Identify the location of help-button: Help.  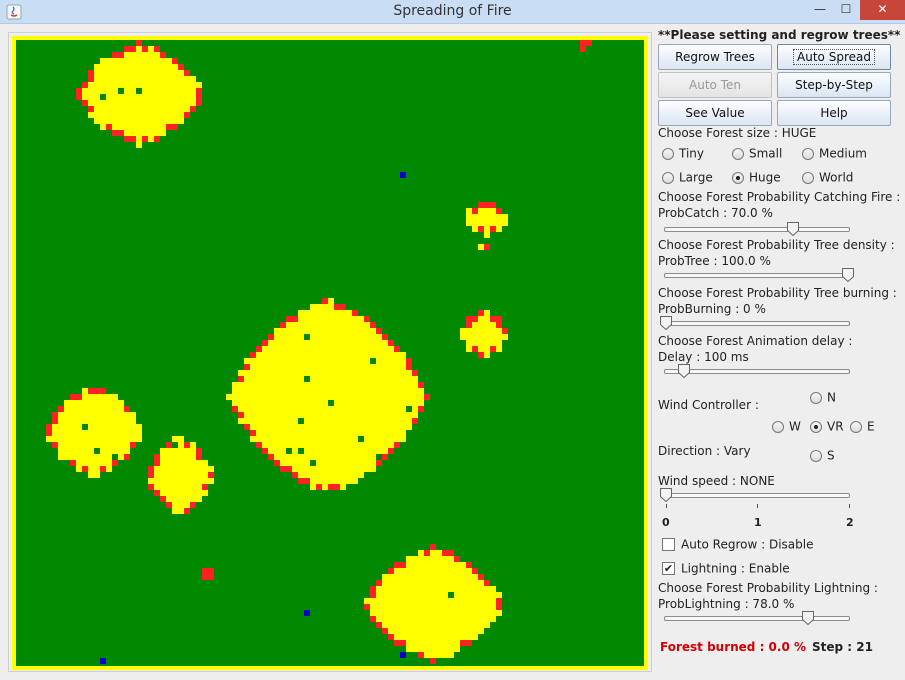
(834, 113).